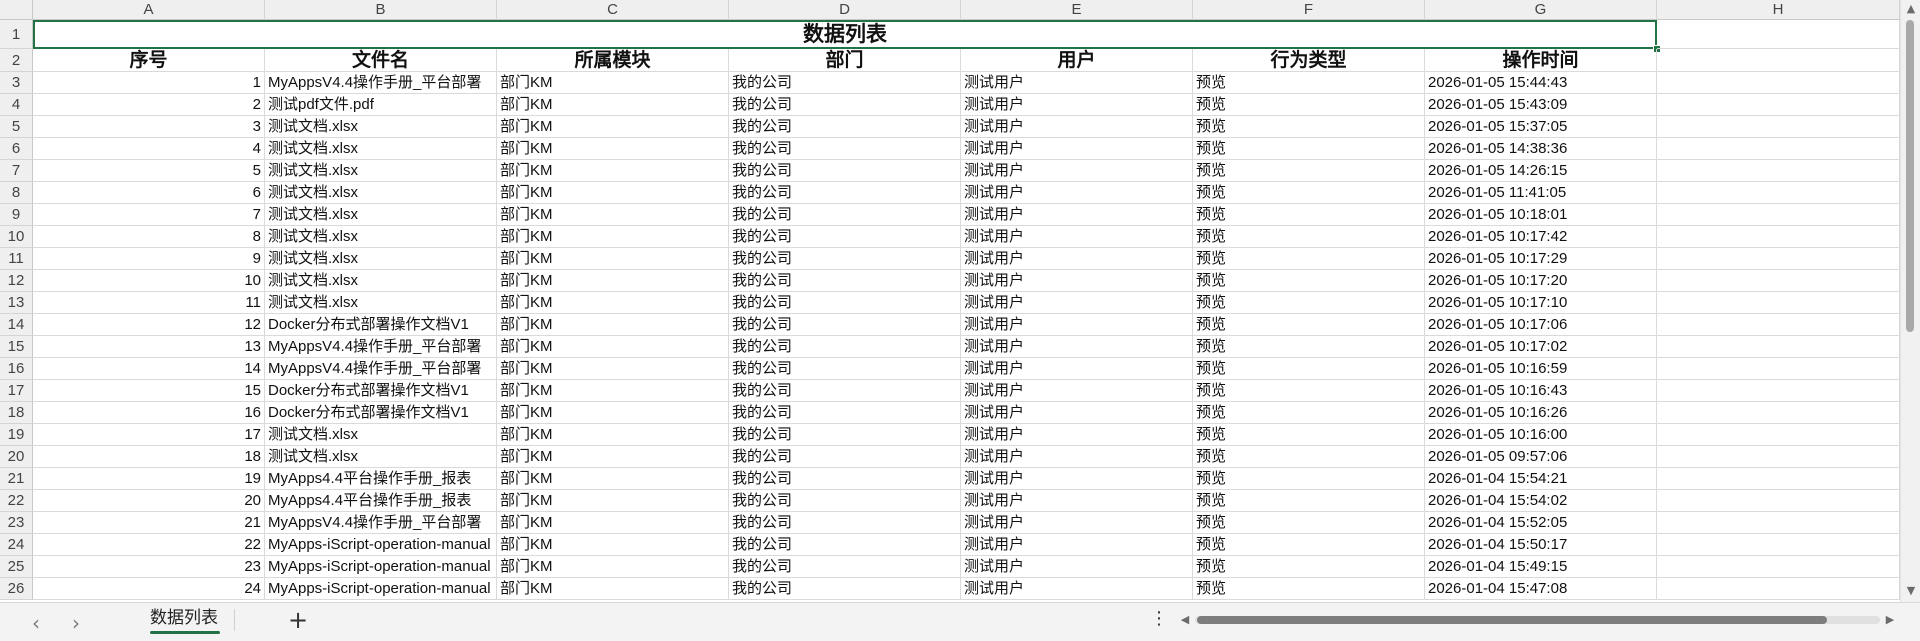 The width and height of the screenshot is (1920, 641). Describe the element at coordinates (1541, 105) in the screenshot. I see `table-cell: 2026-01-05 15:43:09` at that location.